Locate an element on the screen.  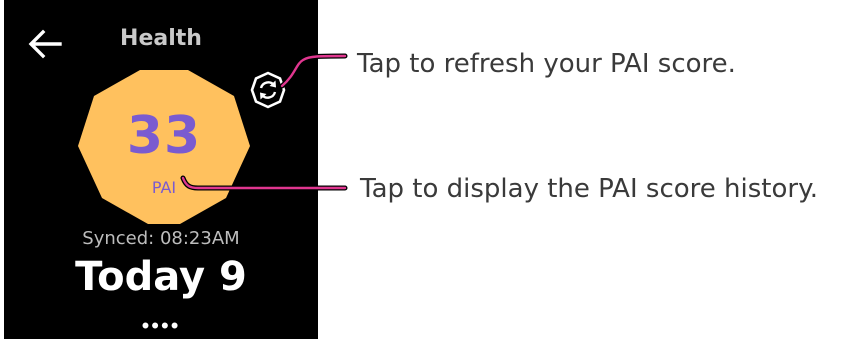
history-callout-text: Tap to display the PAI score history. is located at coordinates (589, 189).